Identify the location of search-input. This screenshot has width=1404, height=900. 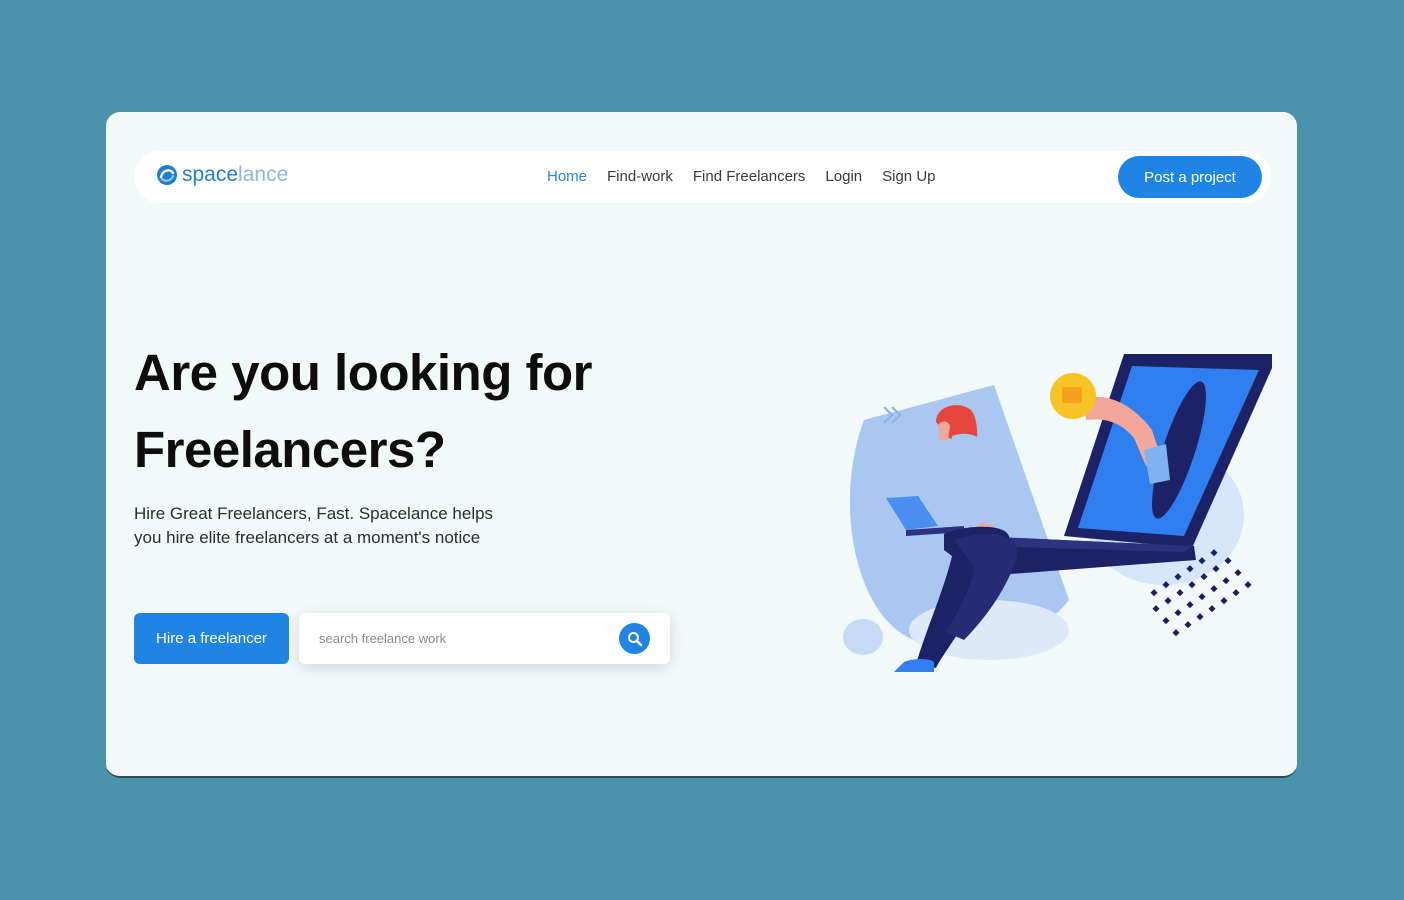
(459, 638).